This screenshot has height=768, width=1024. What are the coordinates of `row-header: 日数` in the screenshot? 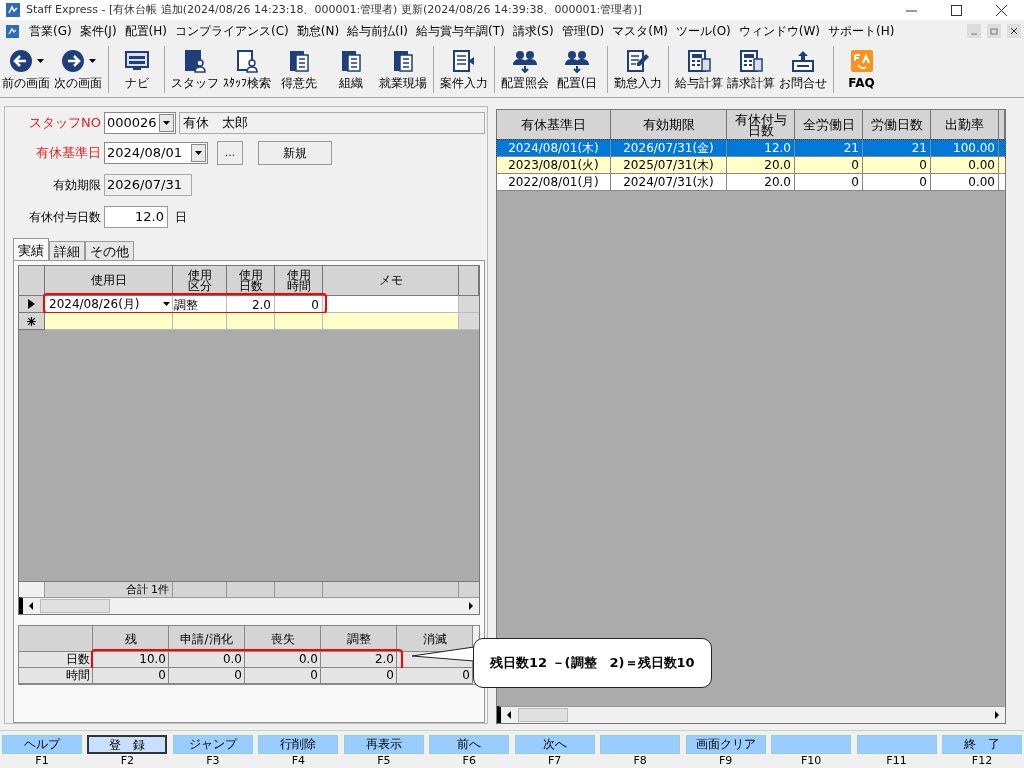 It's located at (56, 660).